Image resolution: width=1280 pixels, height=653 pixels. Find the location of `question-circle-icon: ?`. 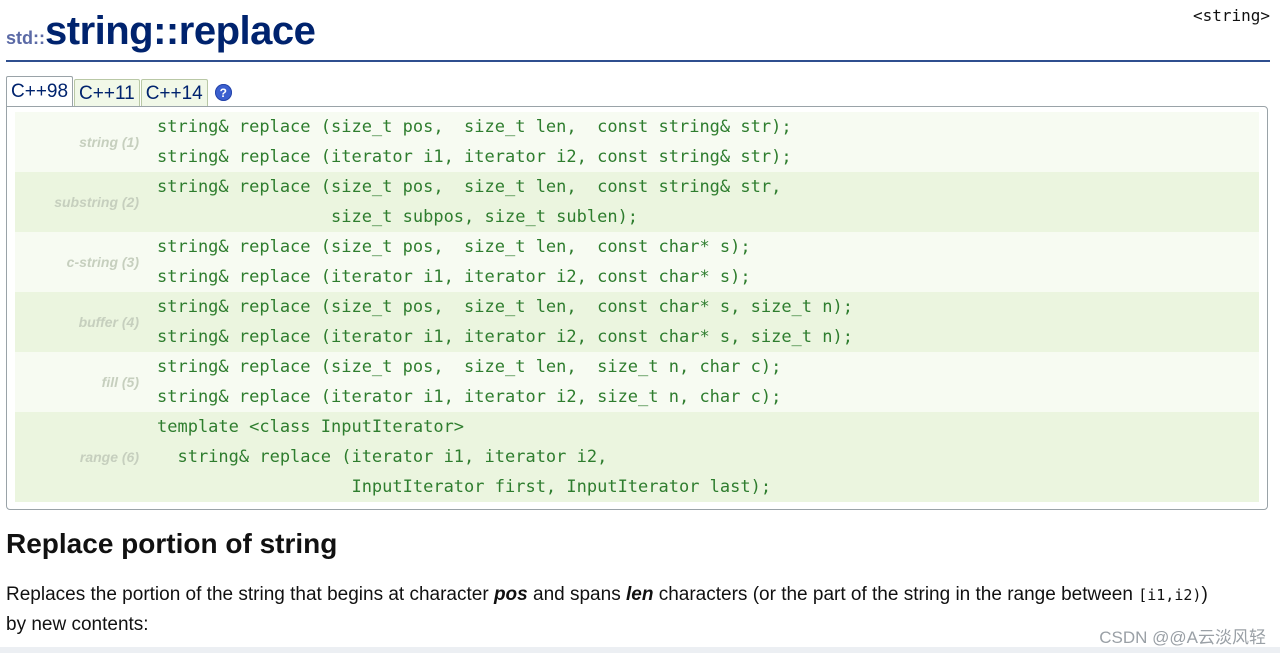

question-circle-icon: ? is located at coordinates (223, 92).